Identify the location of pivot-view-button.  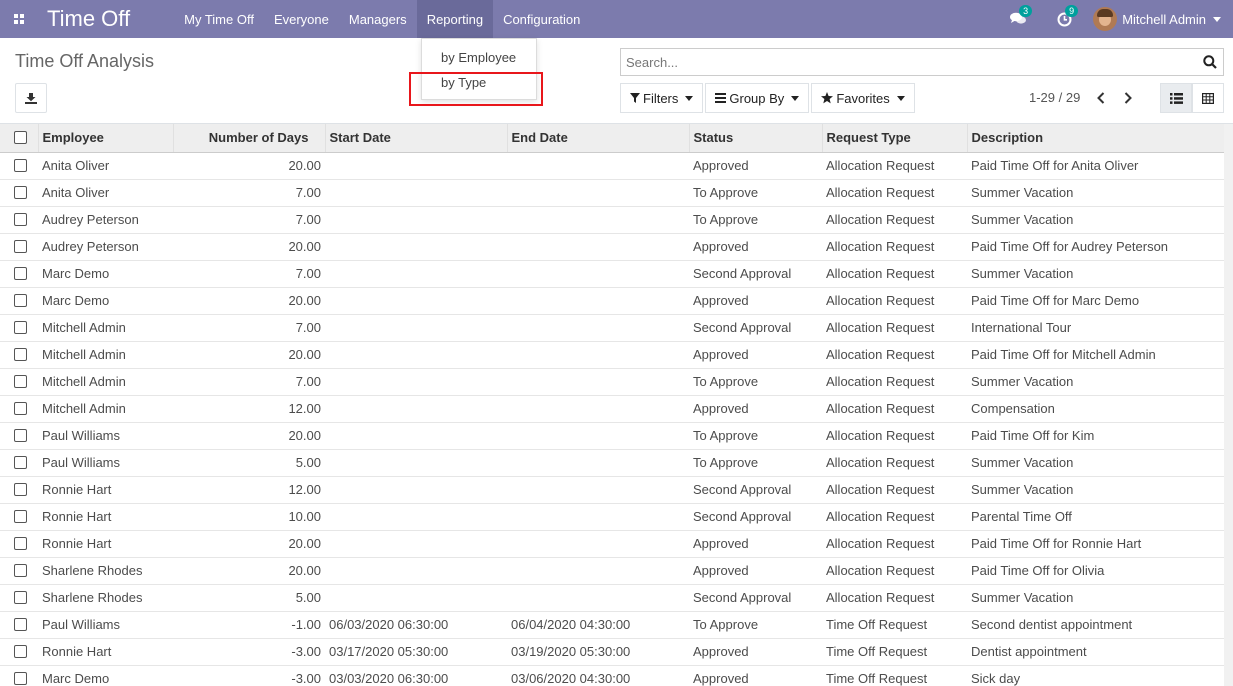
(1208, 98).